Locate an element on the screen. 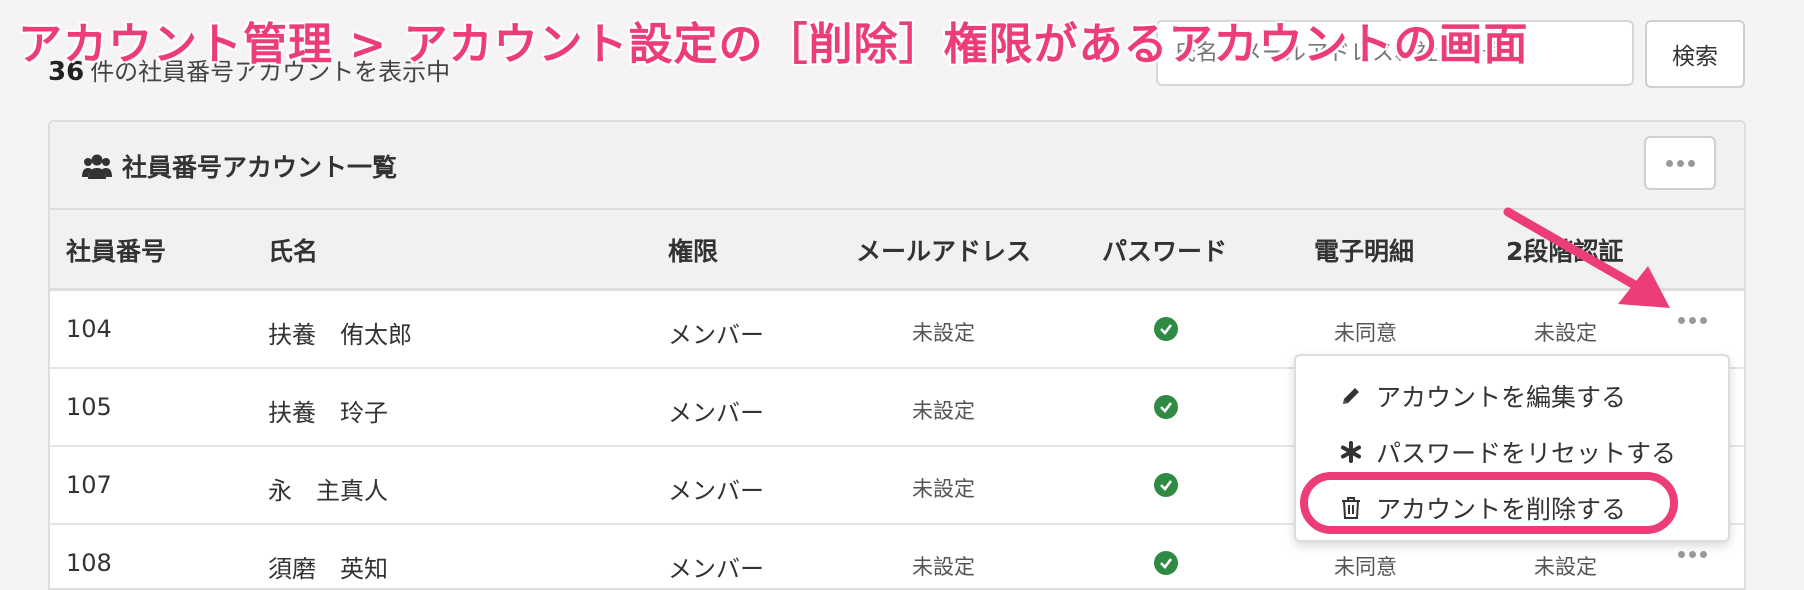  panel-title-text: 社員番号アカウント一覧 is located at coordinates (260, 167).